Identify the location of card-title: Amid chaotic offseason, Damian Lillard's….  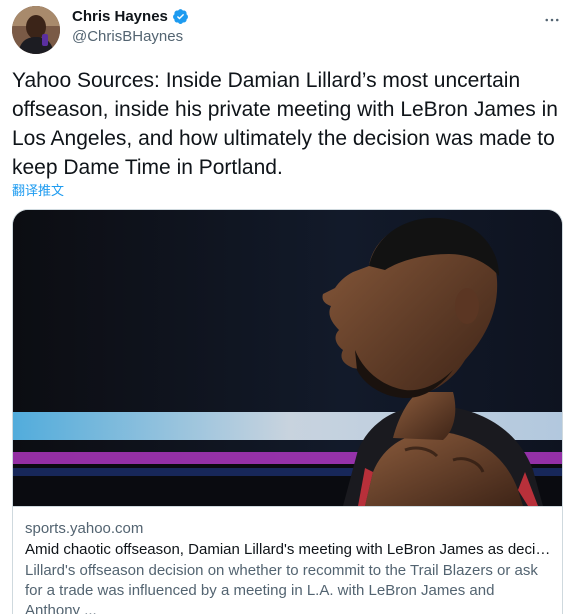
(288, 549).